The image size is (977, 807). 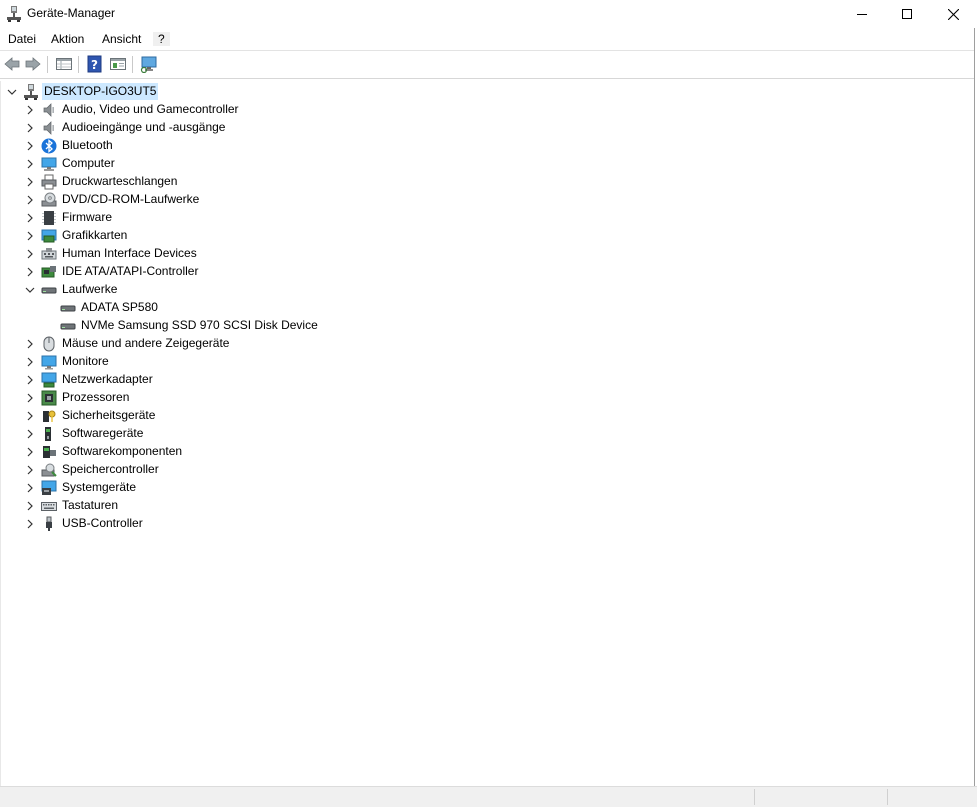 I want to click on tree-node-audioeing-nge-und-ausg-nge: Audioeingänge und -ausgänge, so click(x=451, y=128).